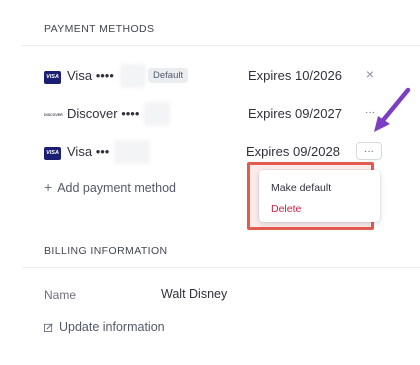  Describe the element at coordinates (168, 75) in the screenshot. I see `default-badge: Default` at that location.